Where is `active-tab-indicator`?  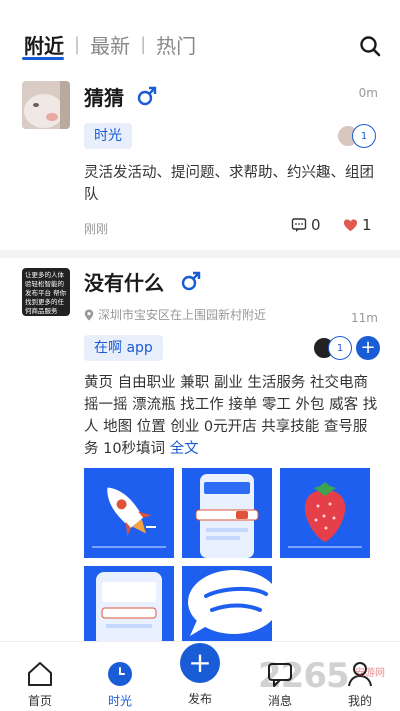 active-tab-indicator is located at coordinates (43, 58).